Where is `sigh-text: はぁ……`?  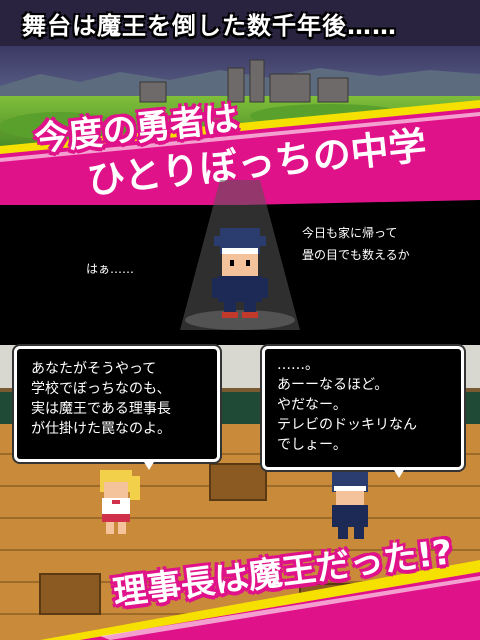
sigh-text: はぁ…… is located at coordinates (110, 269).